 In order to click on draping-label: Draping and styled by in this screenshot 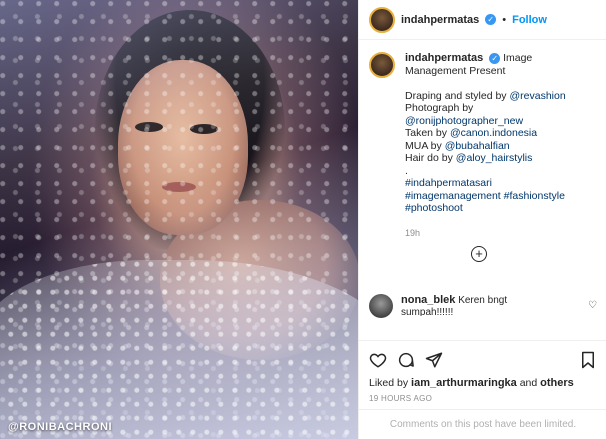, I will do `click(457, 95)`.